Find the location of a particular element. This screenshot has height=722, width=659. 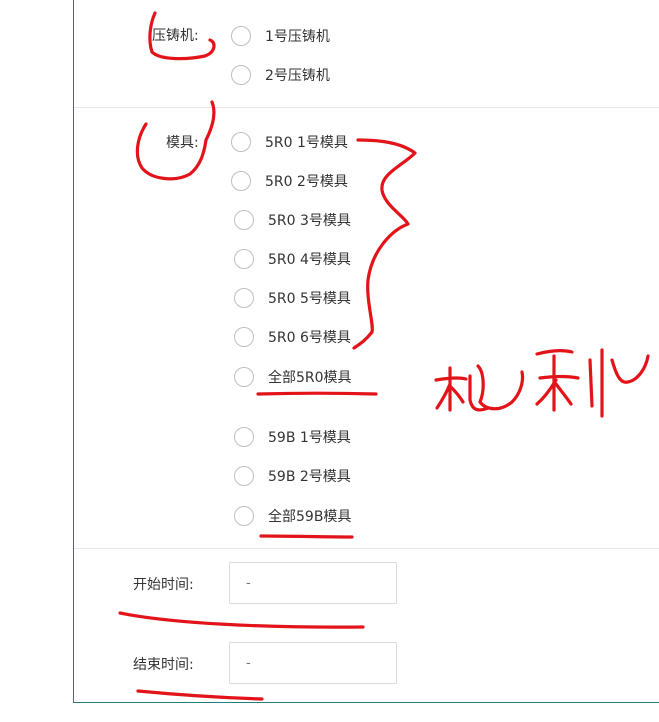

mold-option-59b-2: 59B 2号模具 is located at coordinates (292, 476).